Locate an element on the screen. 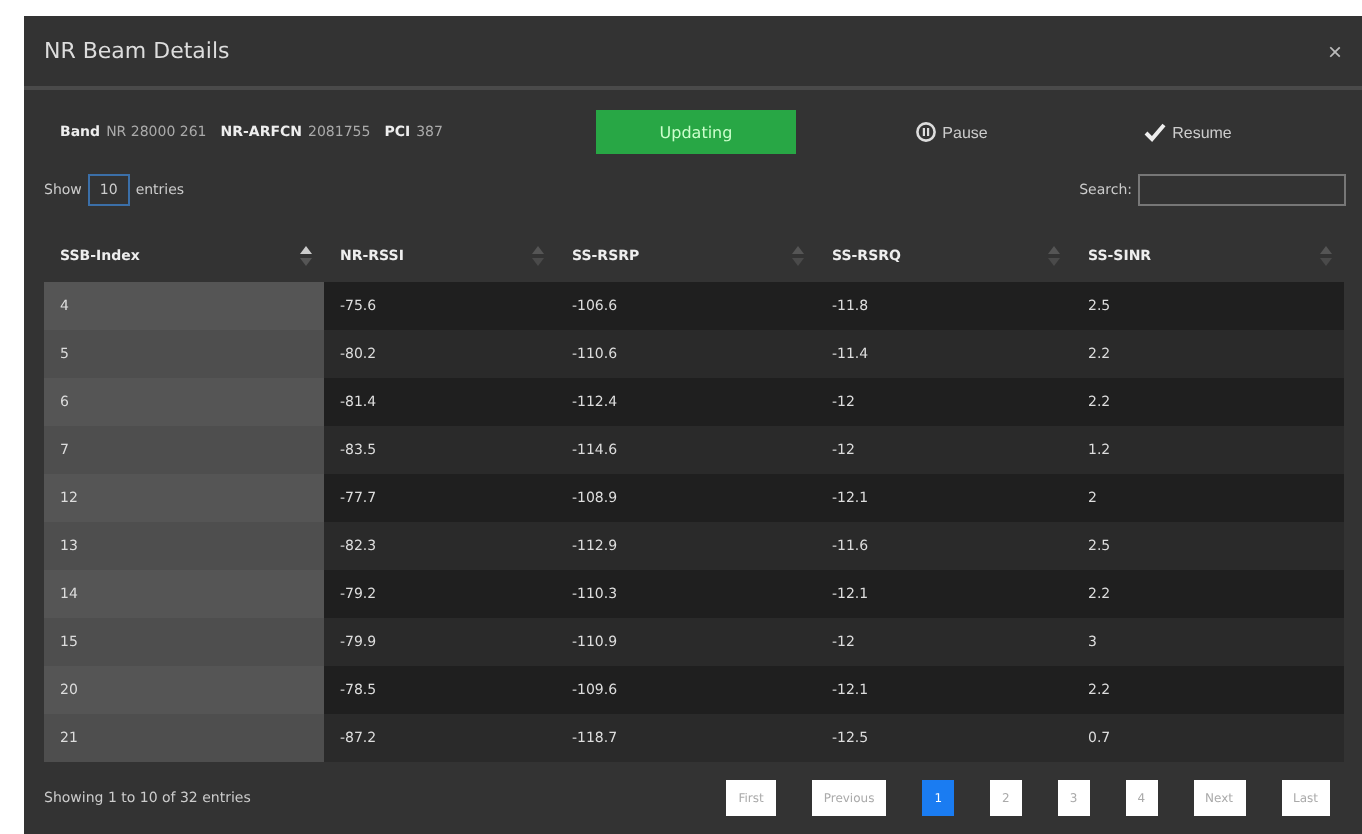  check-icon is located at coordinates (1155, 132).